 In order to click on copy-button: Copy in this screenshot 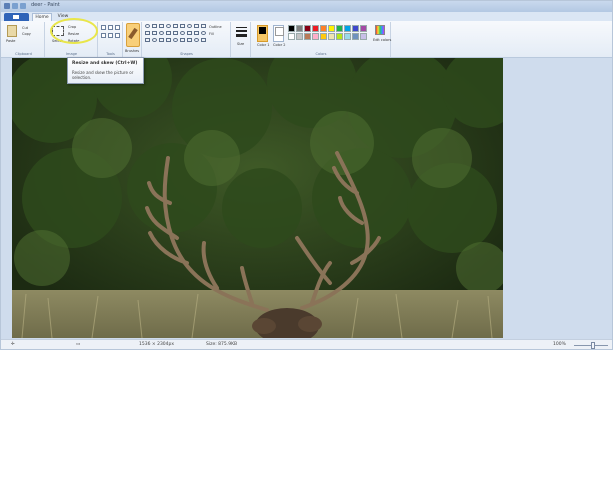, I will do `click(26, 34)`.